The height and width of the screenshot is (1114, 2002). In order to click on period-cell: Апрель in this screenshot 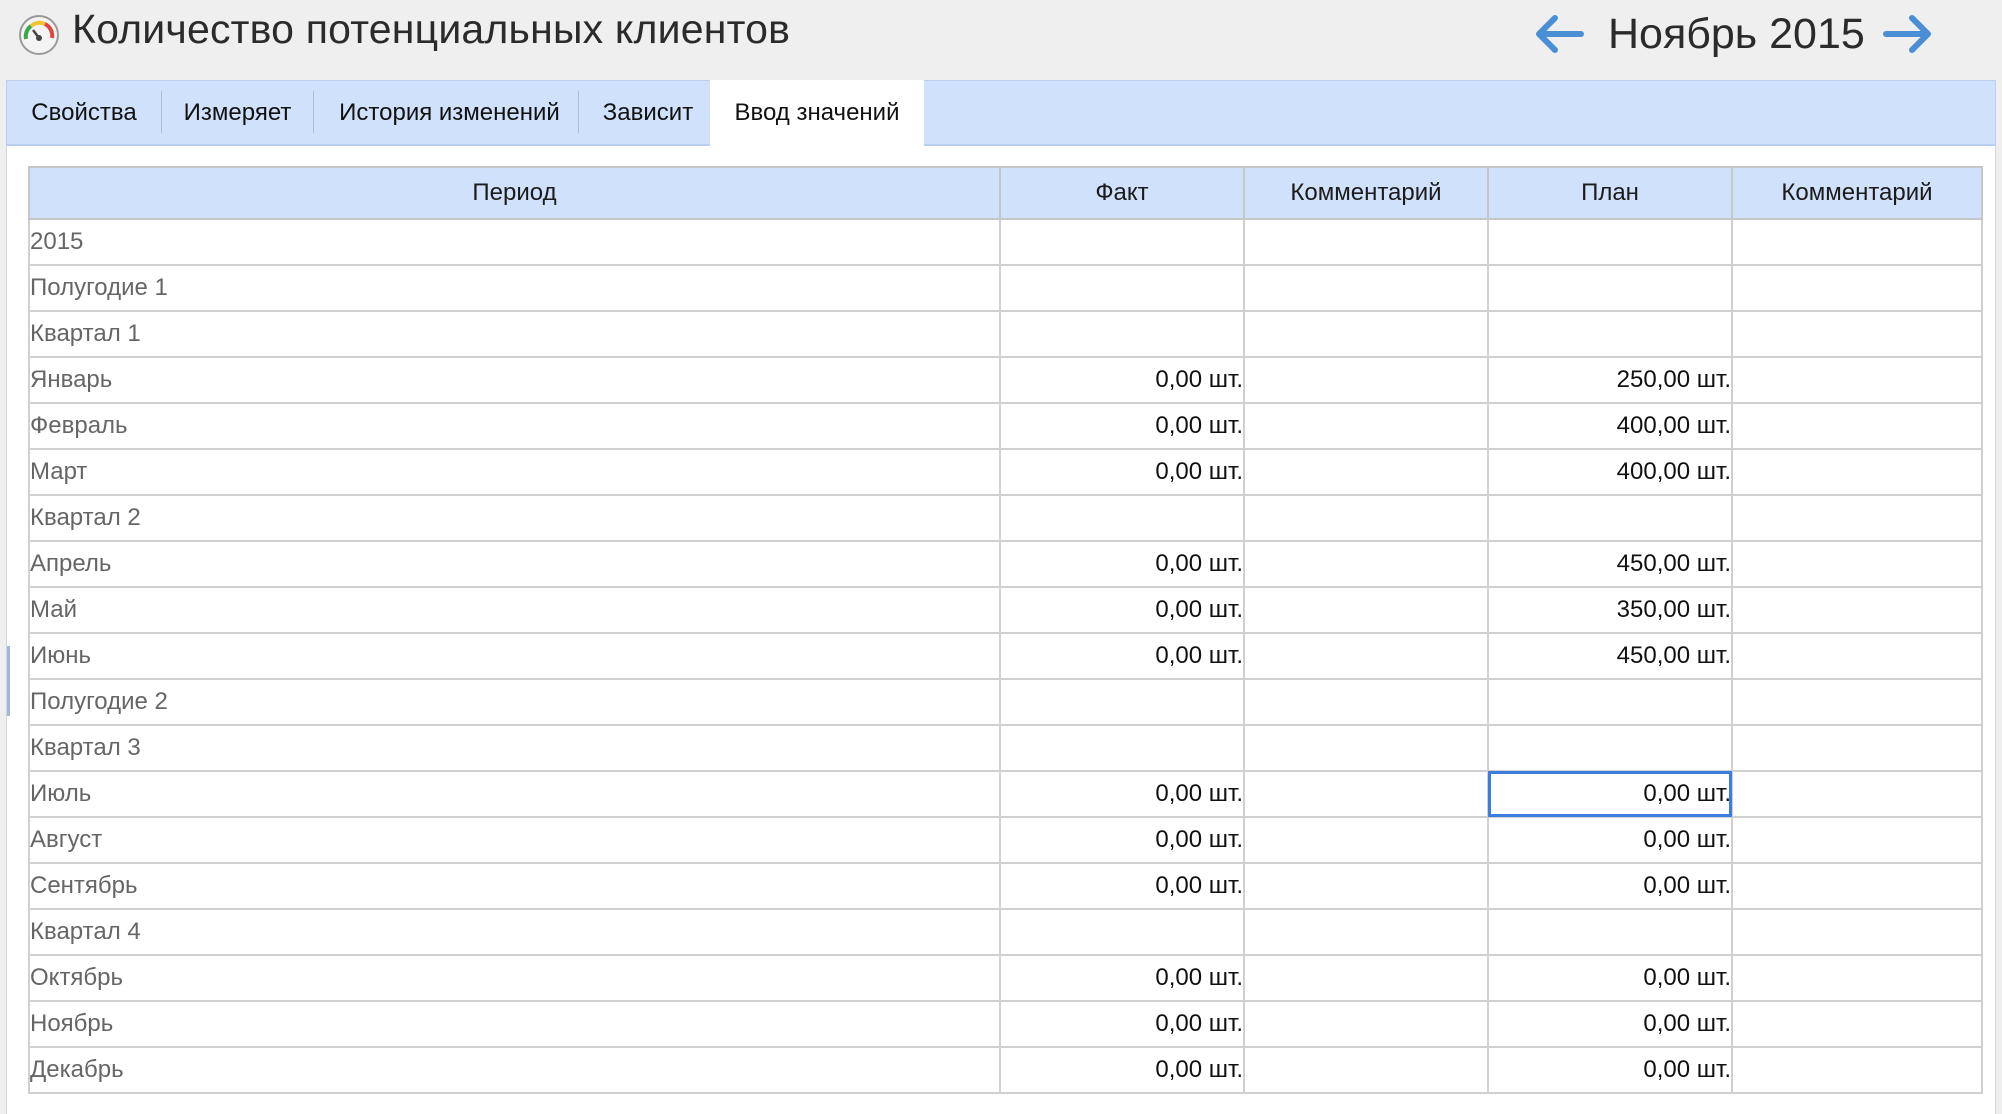, I will do `click(514, 564)`.